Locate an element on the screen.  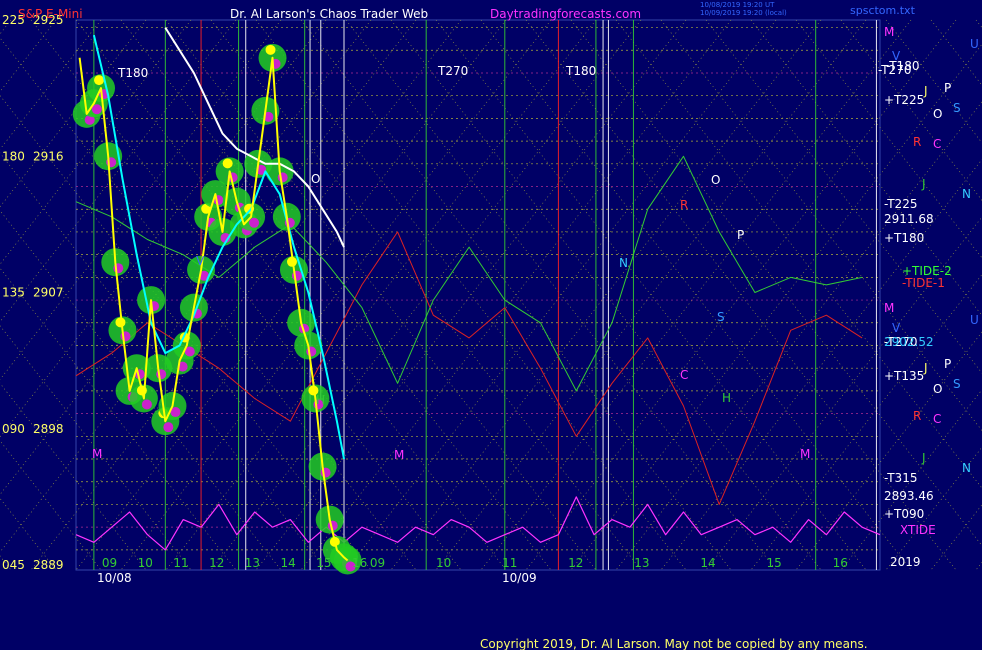
in-chart-label: C is located at coordinates (684, 375).